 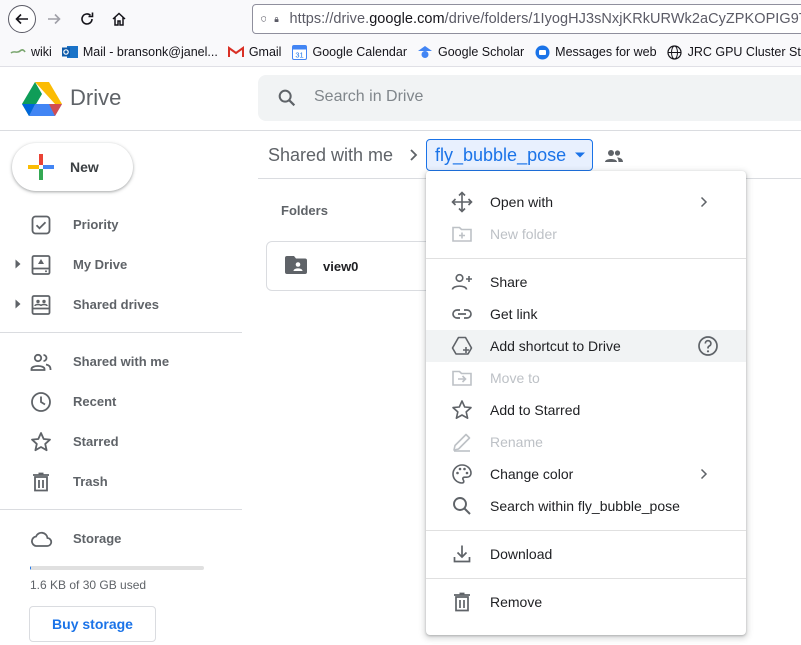 I want to click on search-box, so click(x=529, y=98).